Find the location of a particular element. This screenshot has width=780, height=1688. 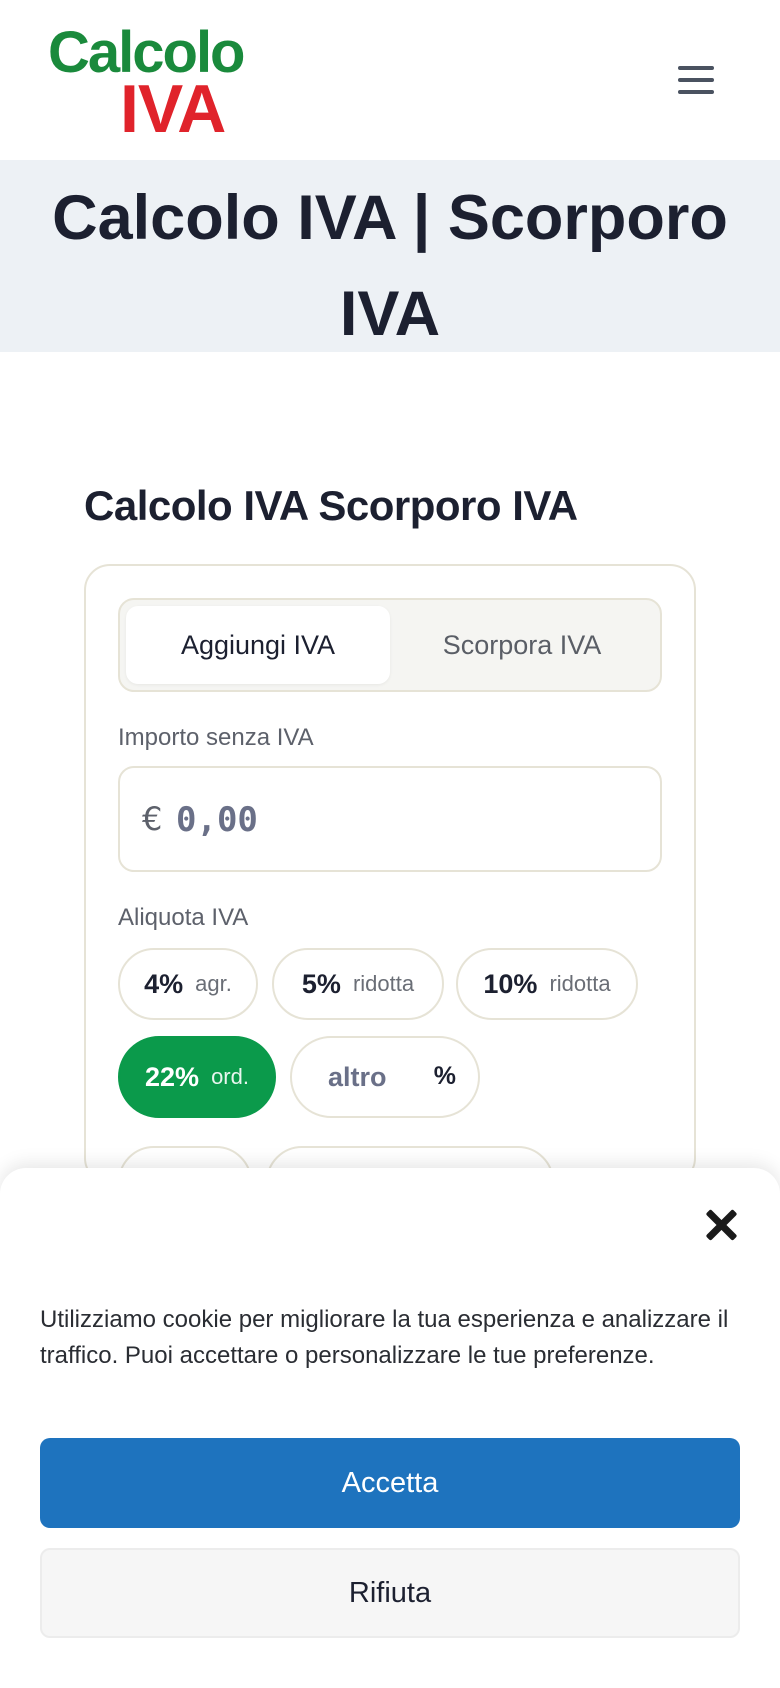

rate-label: Aliquota IVA is located at coordinates (183, 917).